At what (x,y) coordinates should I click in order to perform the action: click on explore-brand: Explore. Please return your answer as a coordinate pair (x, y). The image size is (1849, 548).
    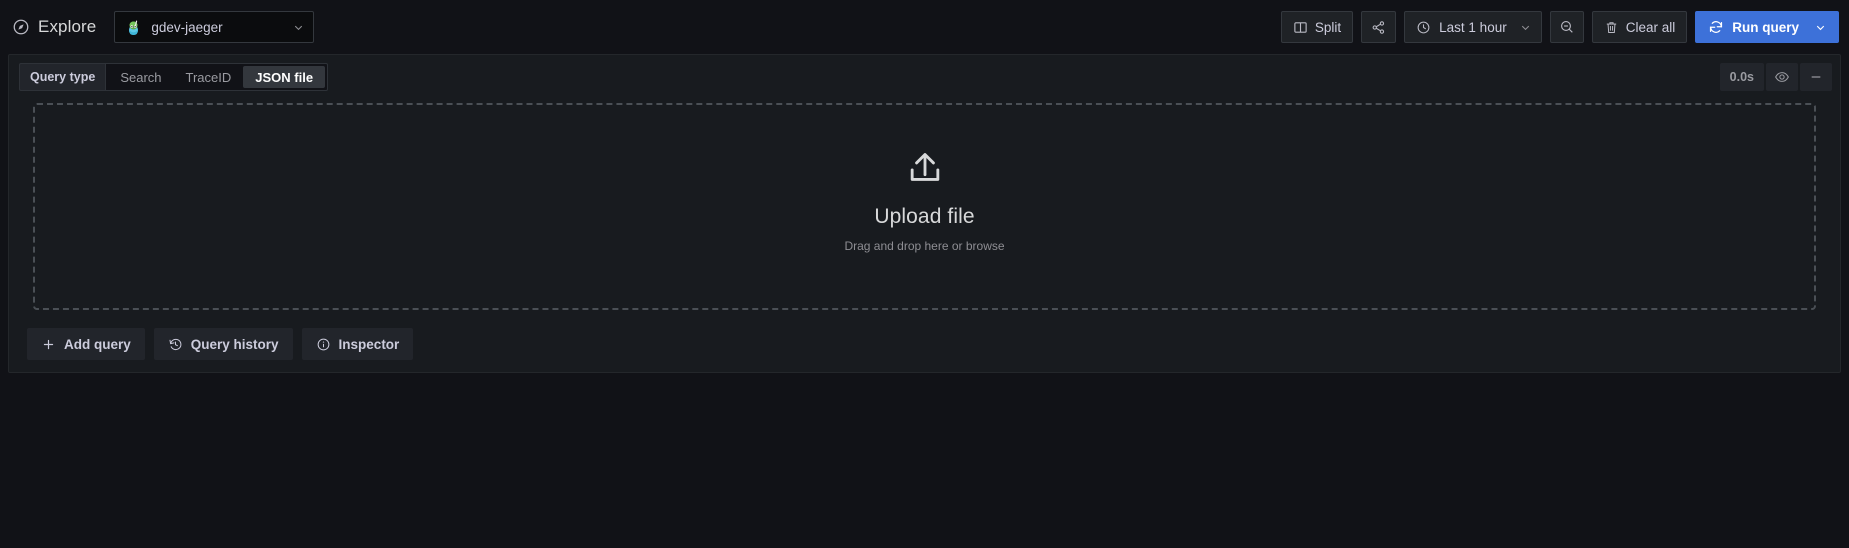
    Looking at the image, I should click on (55, 27).